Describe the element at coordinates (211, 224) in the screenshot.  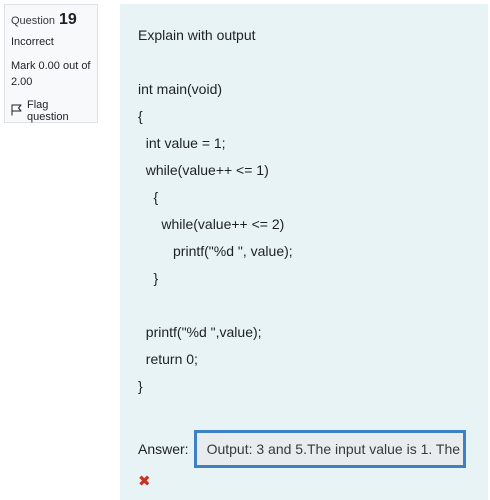
I see `code-line: while(value++ <= 2)` at that location.